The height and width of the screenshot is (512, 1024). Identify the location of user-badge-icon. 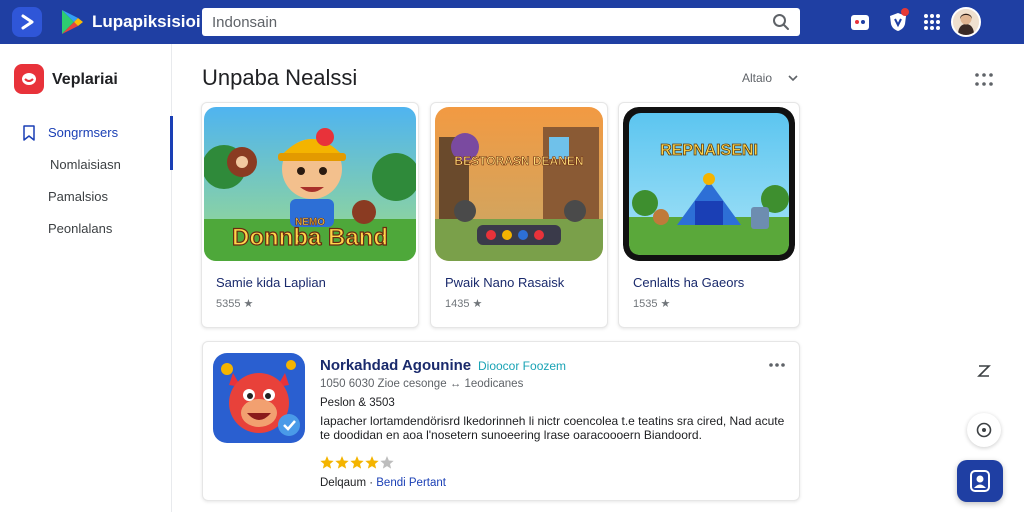
(980, 481).